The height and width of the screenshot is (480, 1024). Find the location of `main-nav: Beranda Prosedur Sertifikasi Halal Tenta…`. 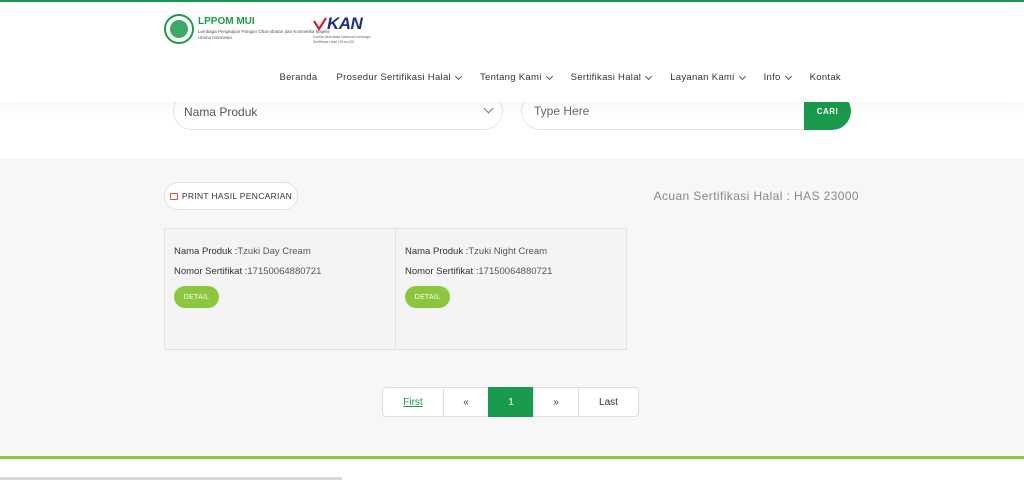

main-nav: Beranda Prosedur Sertifikasi Halal Tenta… is located at coordinates (550, 77).